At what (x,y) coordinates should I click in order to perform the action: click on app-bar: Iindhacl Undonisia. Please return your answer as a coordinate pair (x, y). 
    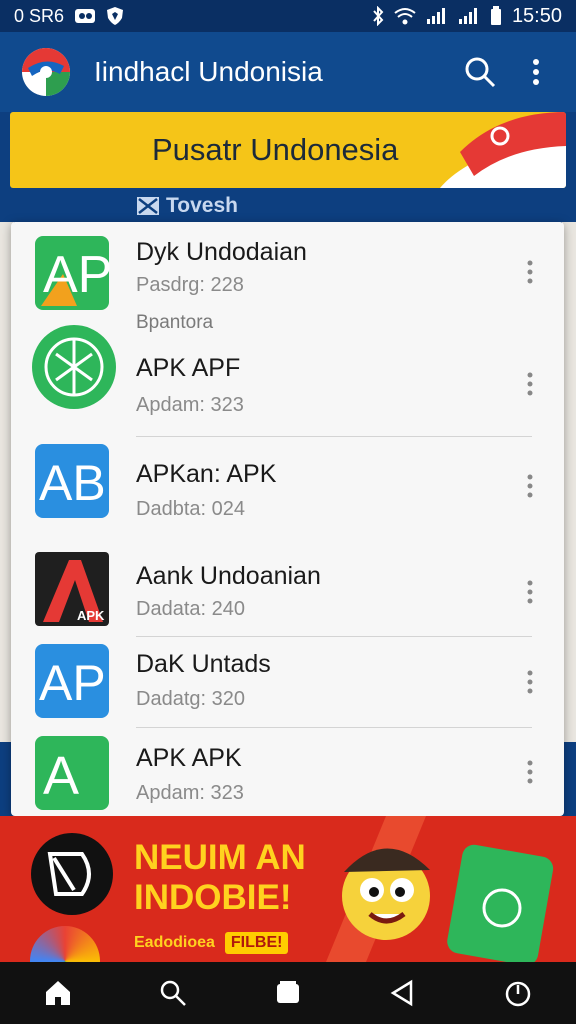
    Looking at the image, I should click on (288, 72).